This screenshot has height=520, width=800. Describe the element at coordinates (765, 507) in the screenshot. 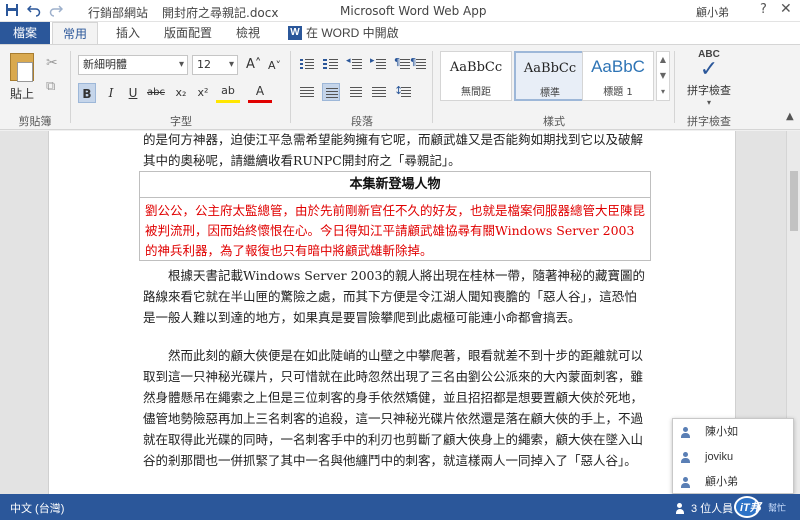

I see `ithome-watermark-logo: iT邦 幫忙` at that location.